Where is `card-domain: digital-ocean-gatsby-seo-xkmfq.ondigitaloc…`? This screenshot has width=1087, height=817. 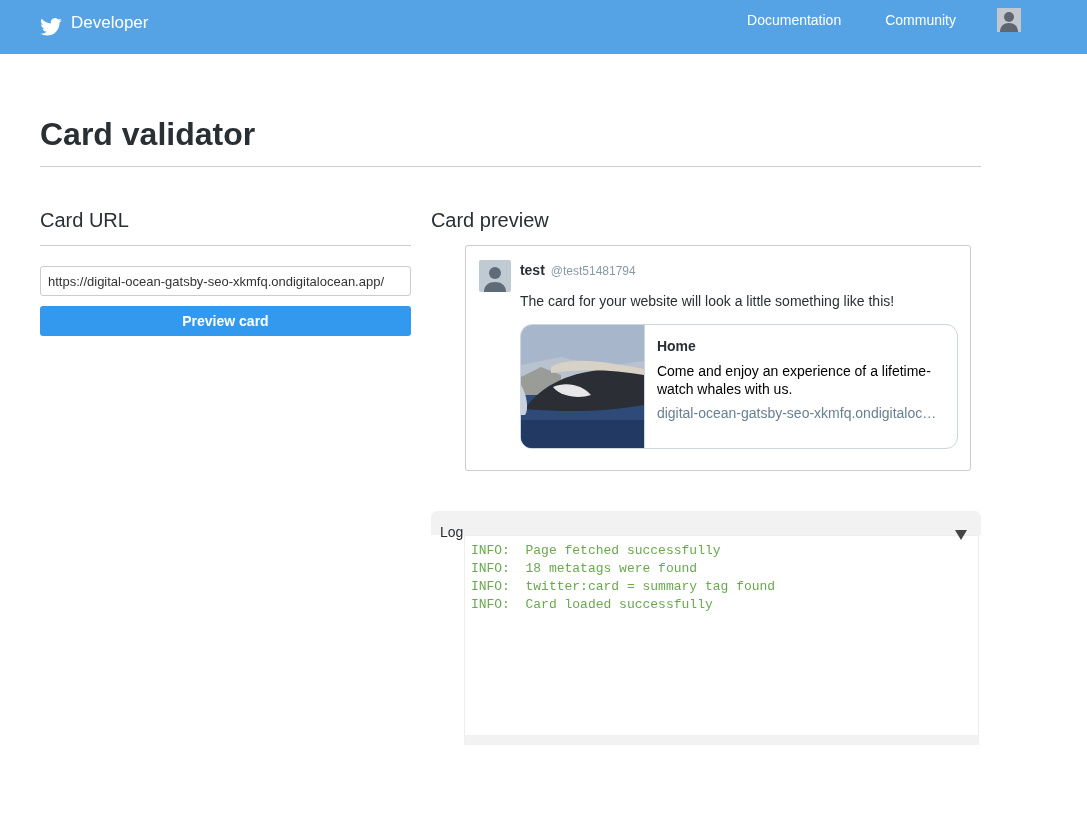 card-domain: digital-ocean-gatsby-seo-xkmfq.ondigitaloc… is located at coordinates (797, 413).